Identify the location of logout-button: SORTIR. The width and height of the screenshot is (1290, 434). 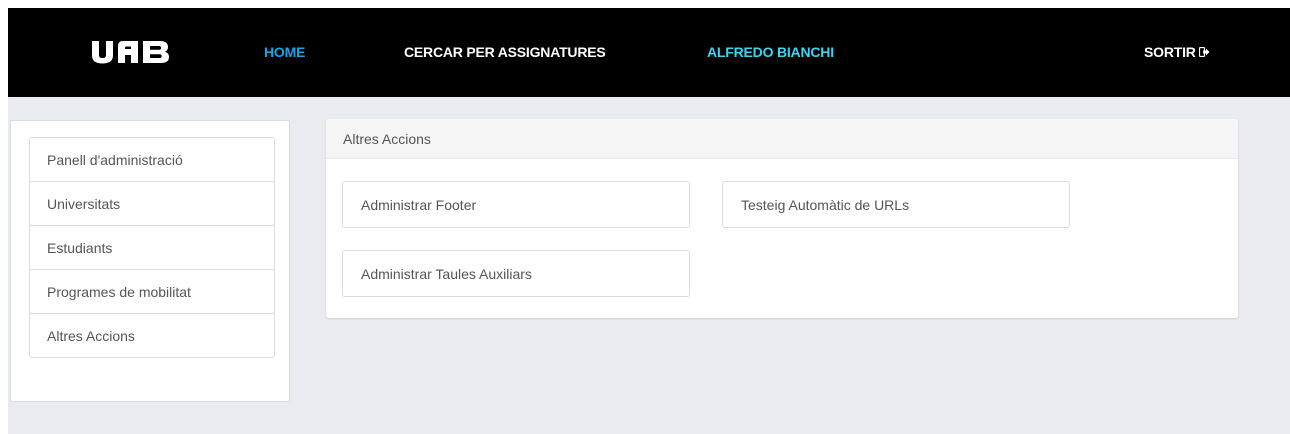
(1177, 52).